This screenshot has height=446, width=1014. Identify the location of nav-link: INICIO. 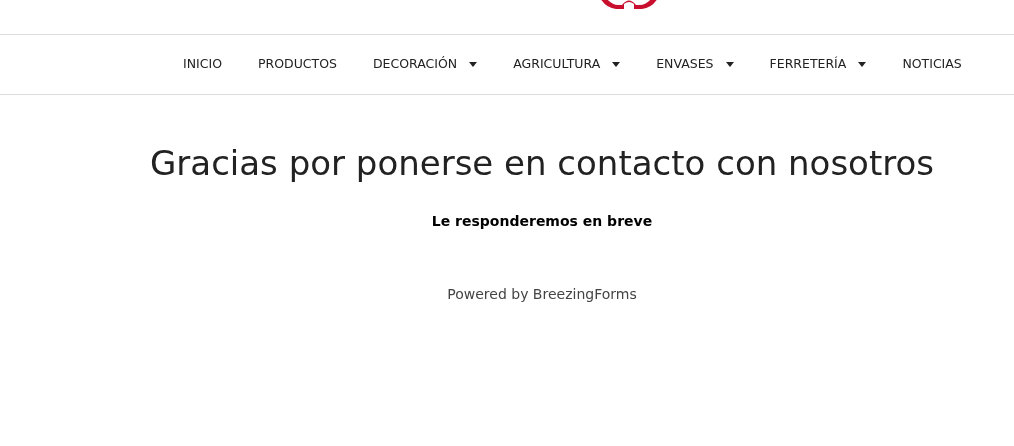
(202, 64).